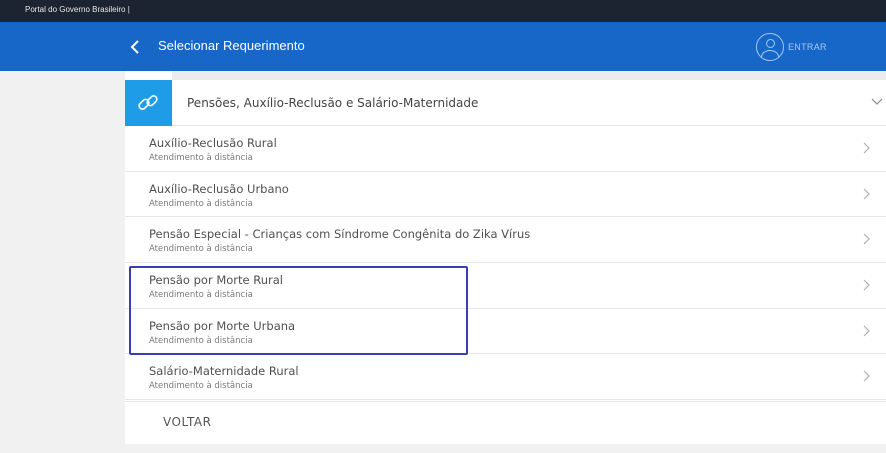 This screenshot has height=453, width=886. What do you see at coordinates (505, 75) in the screenshot?
I see `panel-gap` at bounding box center [505, 75].